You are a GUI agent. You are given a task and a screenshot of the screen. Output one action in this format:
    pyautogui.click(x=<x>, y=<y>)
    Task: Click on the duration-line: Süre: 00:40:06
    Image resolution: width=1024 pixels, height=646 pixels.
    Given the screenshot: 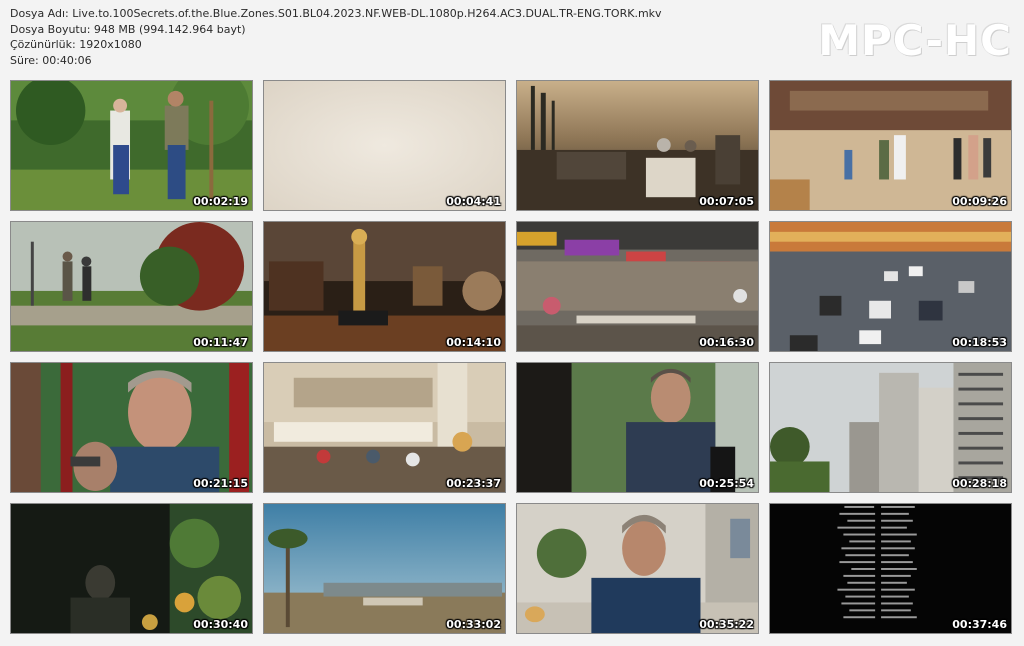 What is the action you would take?
    pyautogui.click(x=51, y=60)
    